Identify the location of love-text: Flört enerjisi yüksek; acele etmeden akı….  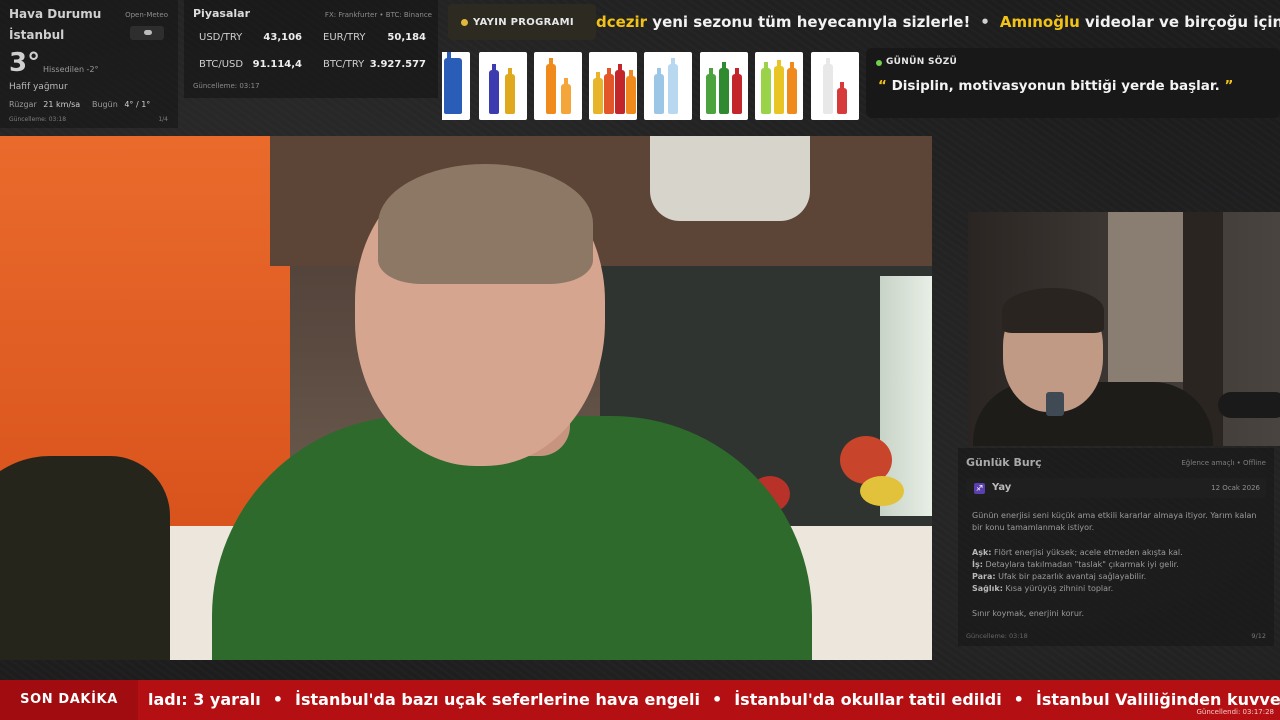
(1087, 552).